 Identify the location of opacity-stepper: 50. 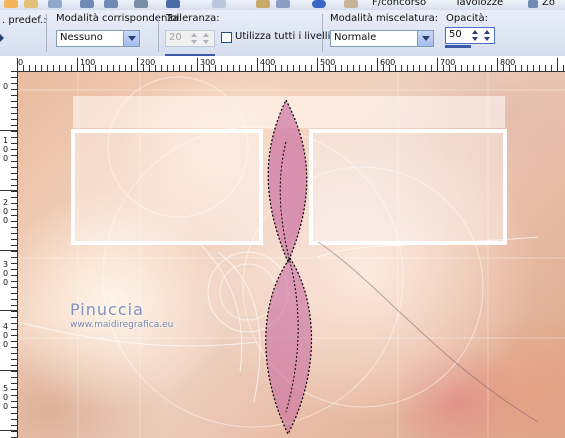
(470, 35).